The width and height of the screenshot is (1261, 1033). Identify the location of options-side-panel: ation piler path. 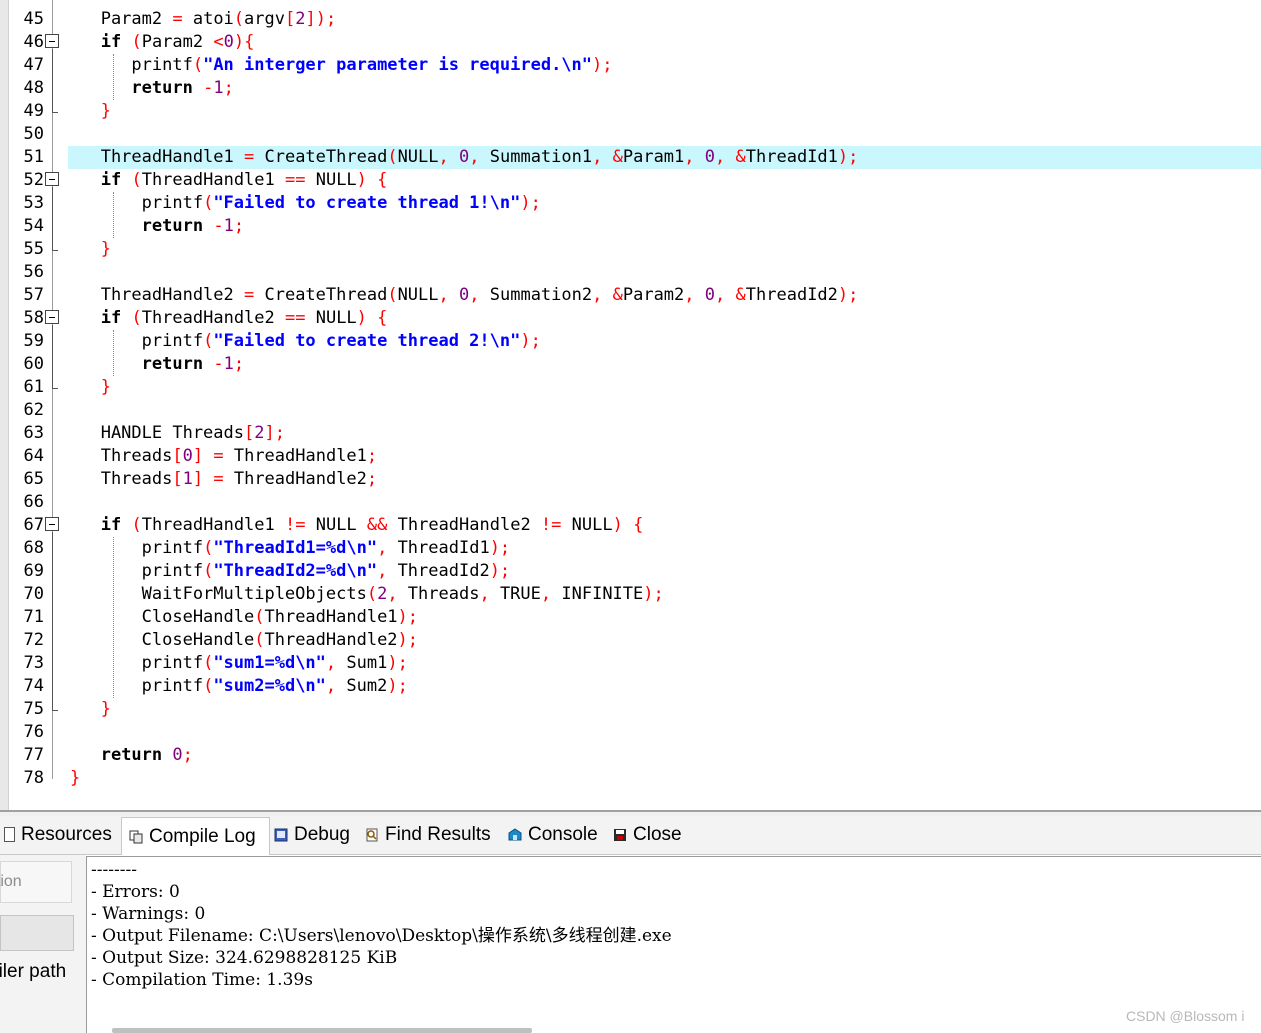
(43, 944).